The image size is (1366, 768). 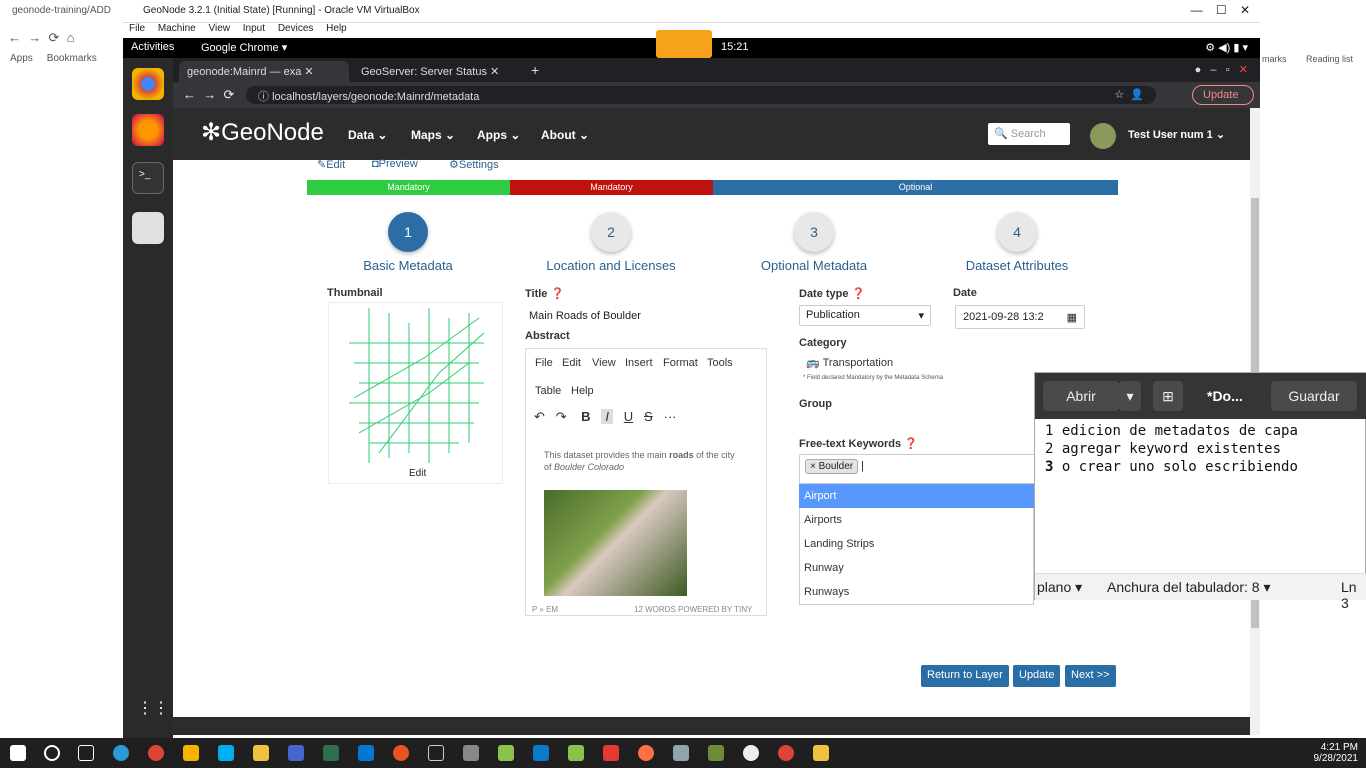 I want to click on chrome-update-button: Update, so click(x=1223, y=95).